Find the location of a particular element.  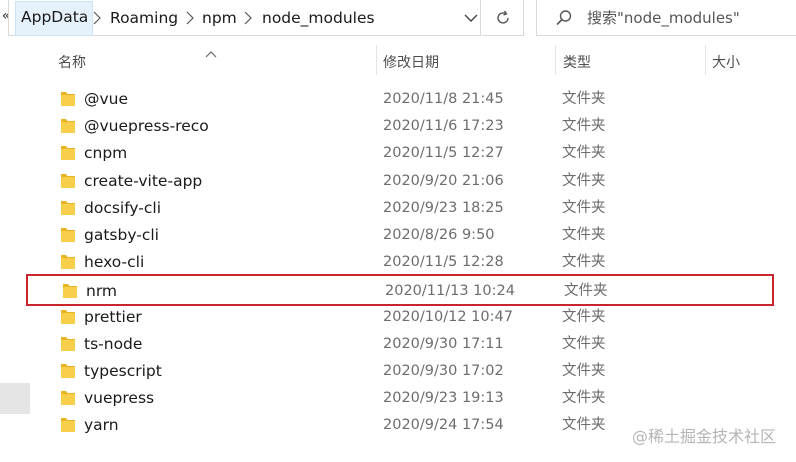

file-row: cnpm 2020/11/5 12:27 文件夹 is located at coordinates (415, 153).